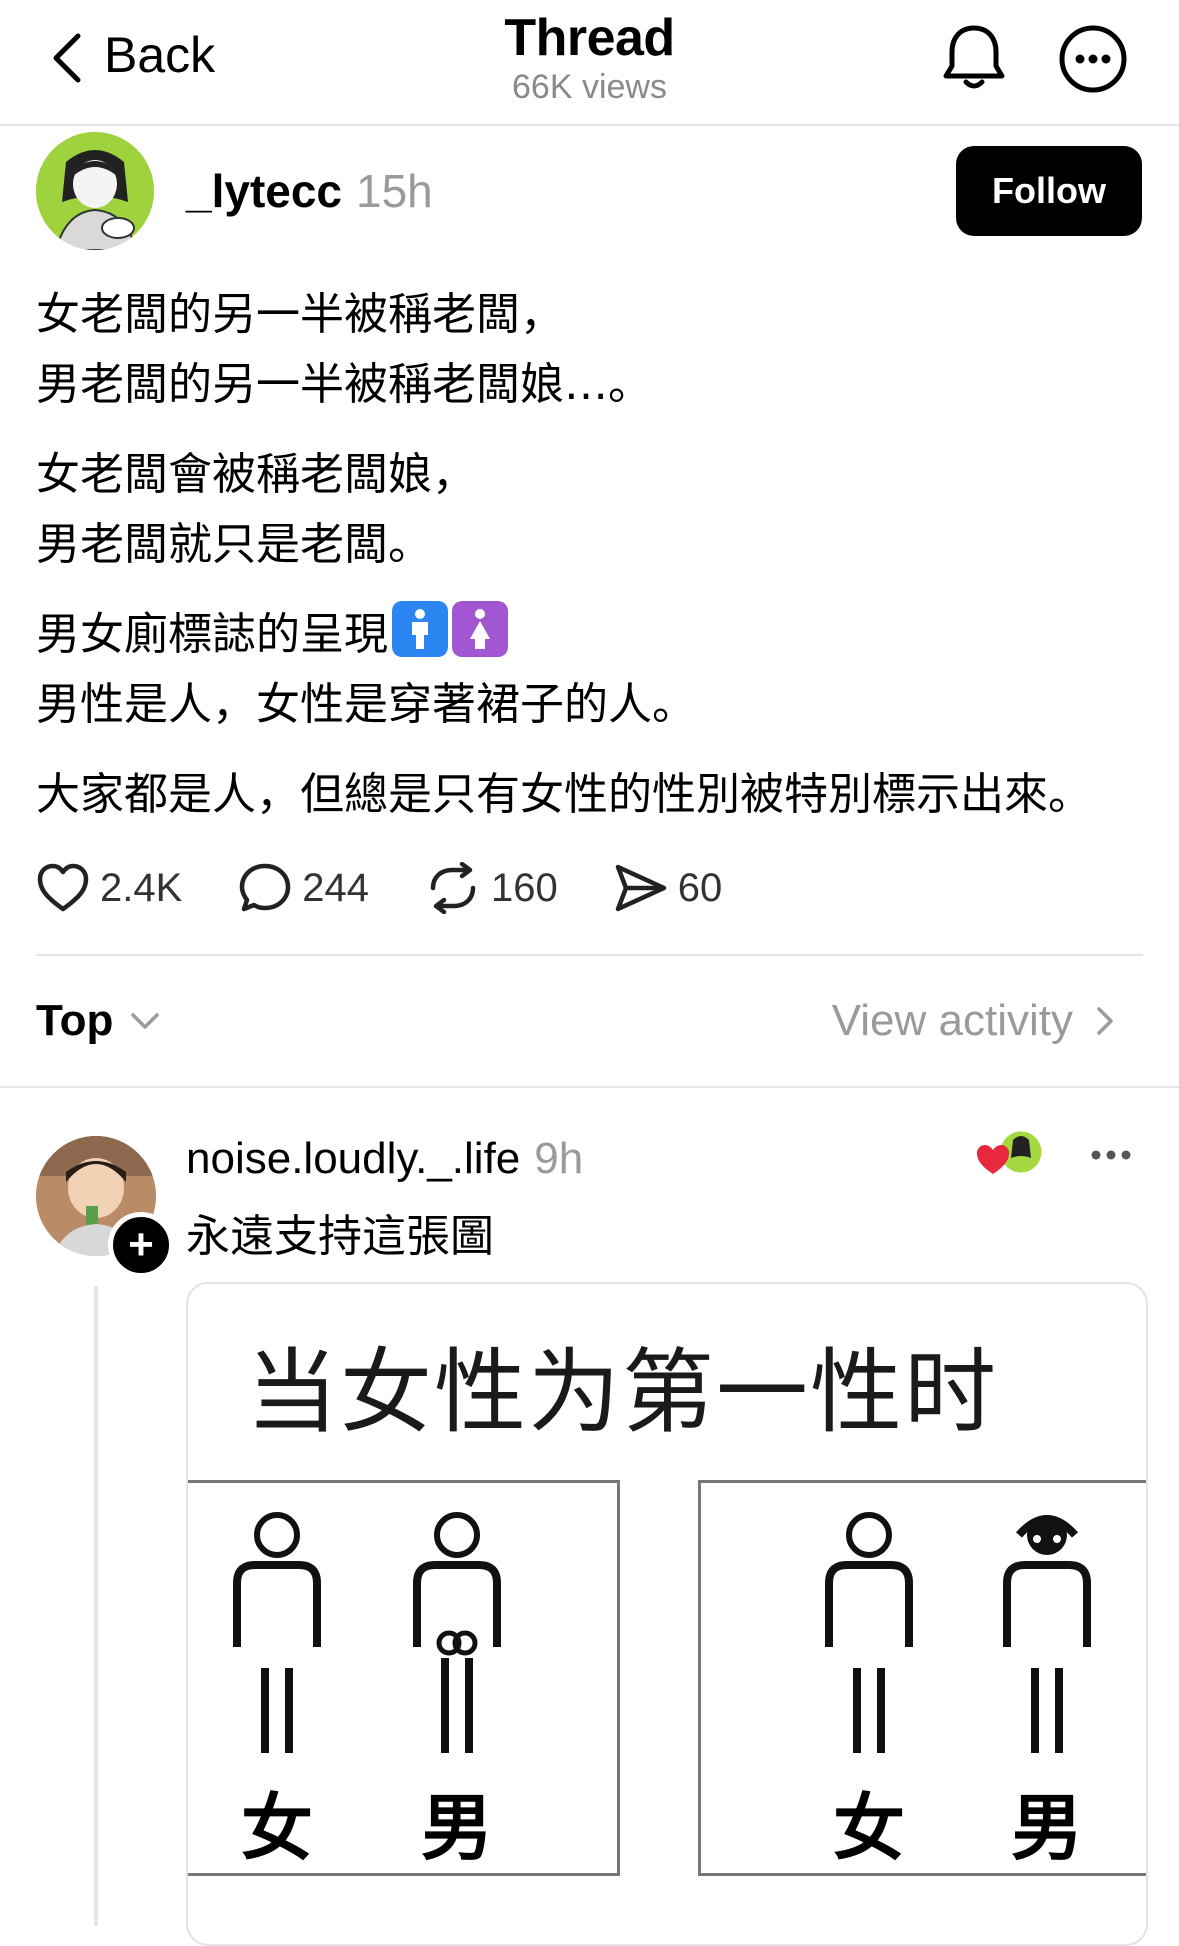  I want to click on mens-room-icon, so click(420, 629).